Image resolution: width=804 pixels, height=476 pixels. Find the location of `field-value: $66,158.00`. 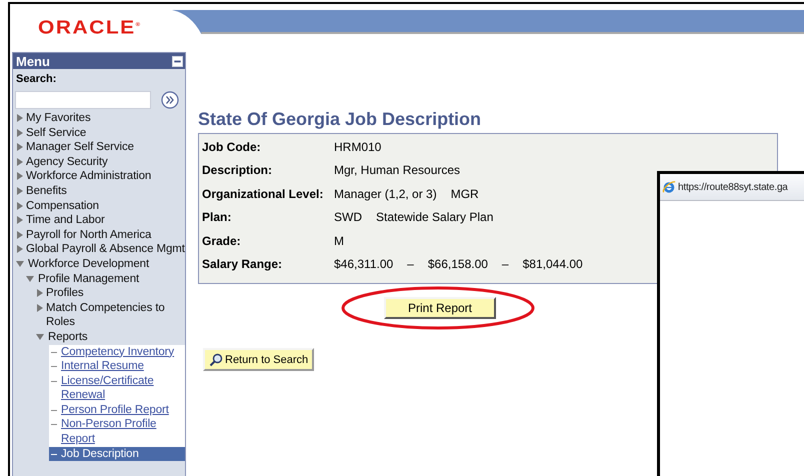

field-value: $66,158.00 is located at coordinates (458, 264).